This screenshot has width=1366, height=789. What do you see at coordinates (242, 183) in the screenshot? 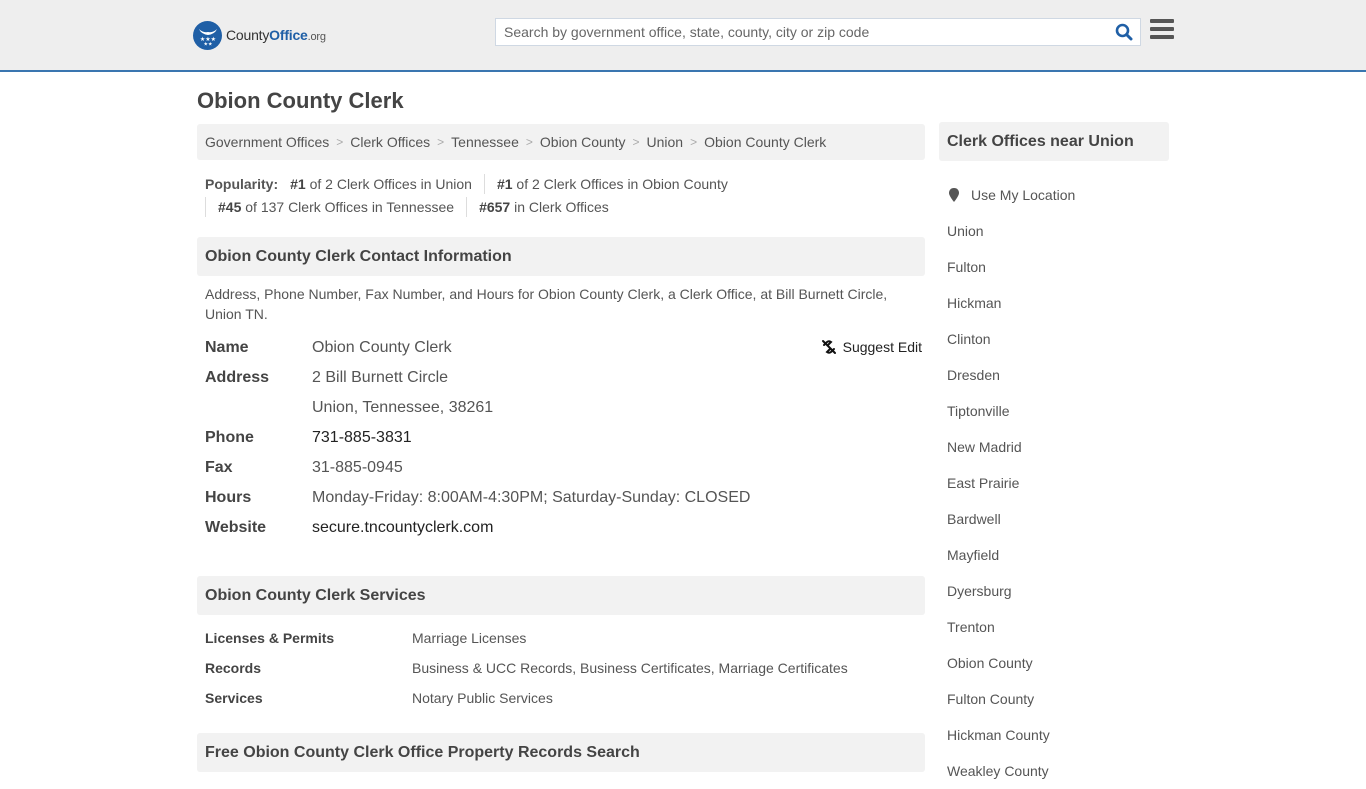
I see `popularity-label: Popularity:` at bounding box center [242, 183].